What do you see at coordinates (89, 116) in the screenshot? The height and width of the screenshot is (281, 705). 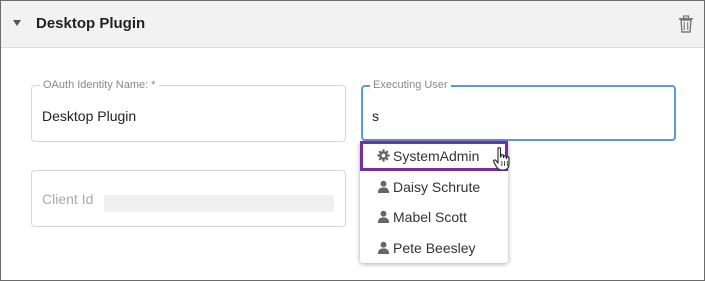 I see `oauth-identity-value: Desktop Plugin` at bounding box center [89, 116].